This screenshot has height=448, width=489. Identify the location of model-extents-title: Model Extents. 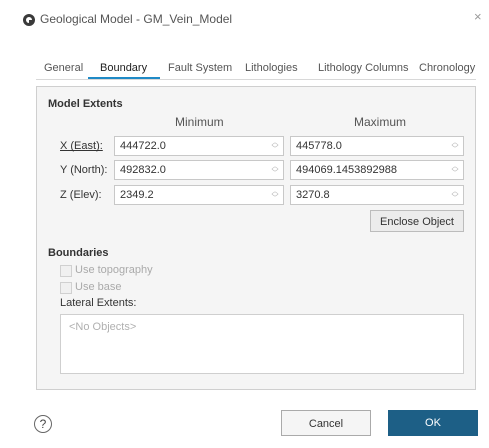
(85, 104).